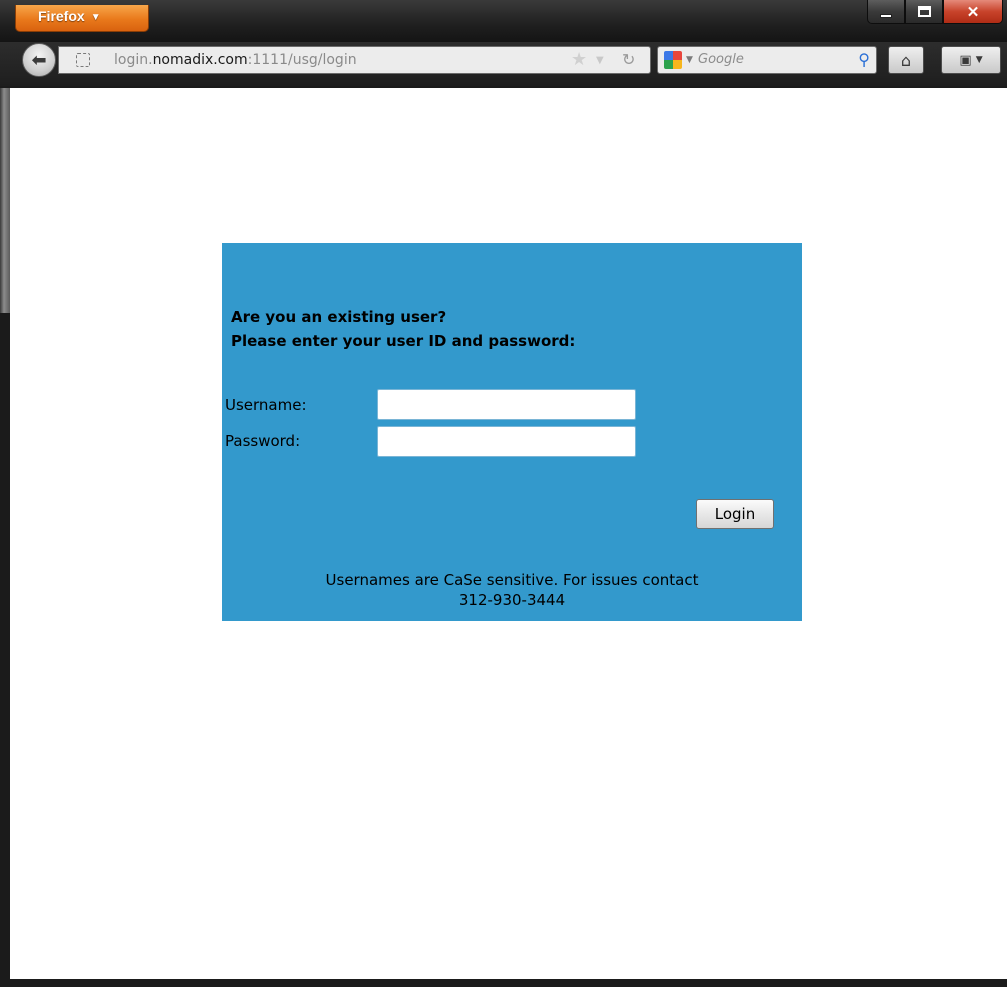 This screenshot has width=1007, height=987. What do you see at coordinates (83, 60) in the screenshot?
I see `site-identity-icon` at bounding box center [83, 60].